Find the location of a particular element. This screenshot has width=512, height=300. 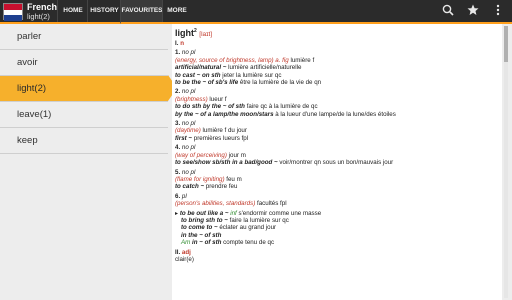

list-item: keep is located at coordinates (84, 141).